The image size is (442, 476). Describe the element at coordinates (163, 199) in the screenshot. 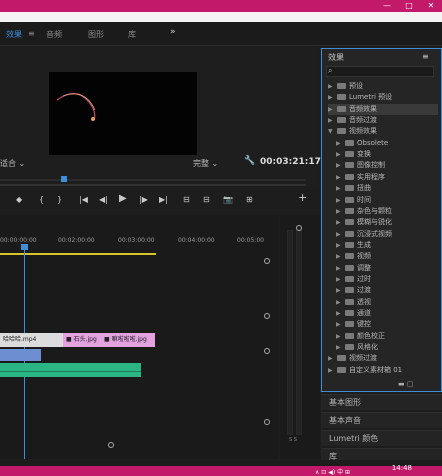

I see `go-to-out-button: ▶|` at that location.